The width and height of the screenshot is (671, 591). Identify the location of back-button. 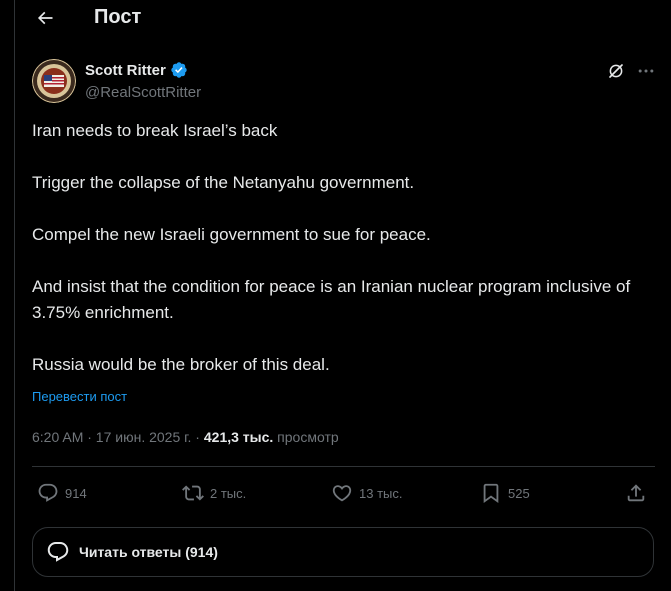
(45, 18).